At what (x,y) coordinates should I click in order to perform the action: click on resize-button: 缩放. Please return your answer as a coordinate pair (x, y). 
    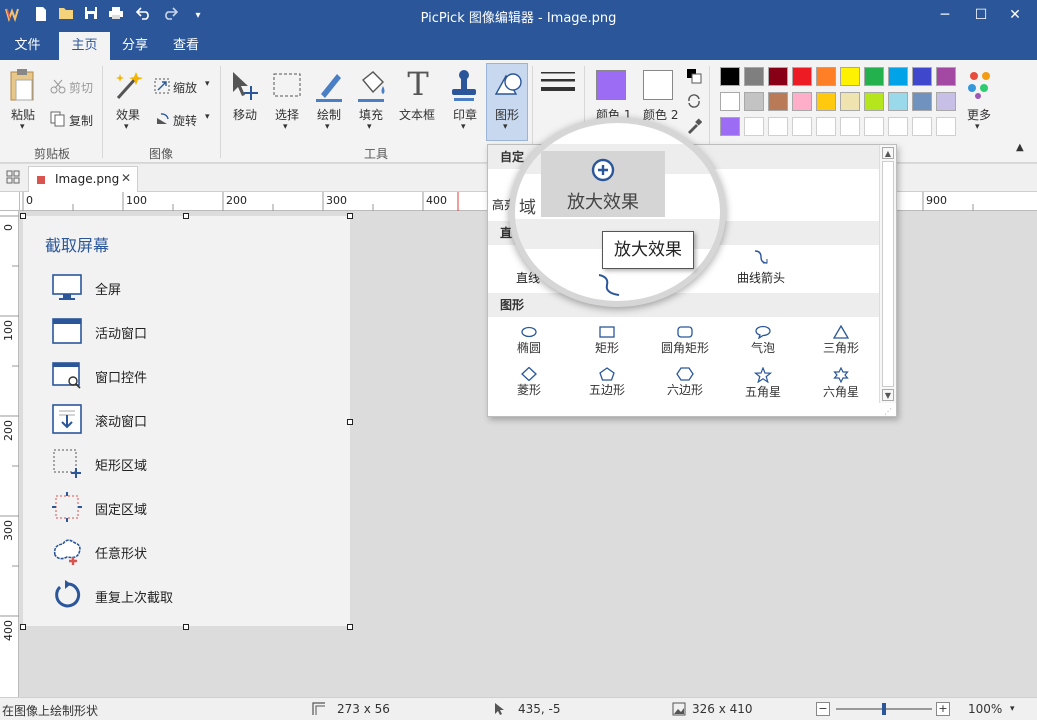
    Looking at the image, I should click on (185, 87).